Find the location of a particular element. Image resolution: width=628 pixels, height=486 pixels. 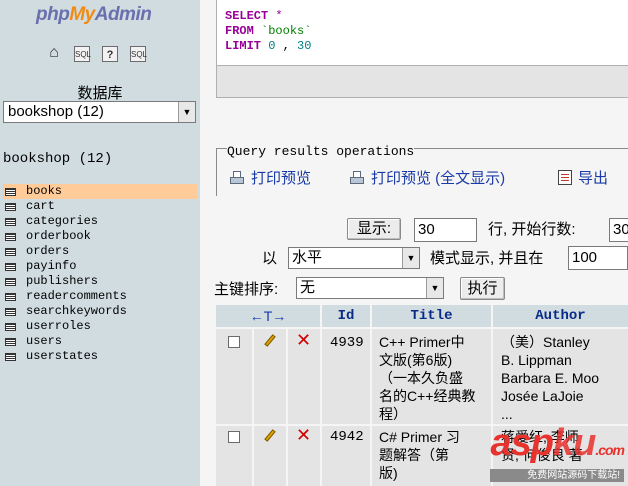

logo-admin: Admin is located at coordinates (123, 14).